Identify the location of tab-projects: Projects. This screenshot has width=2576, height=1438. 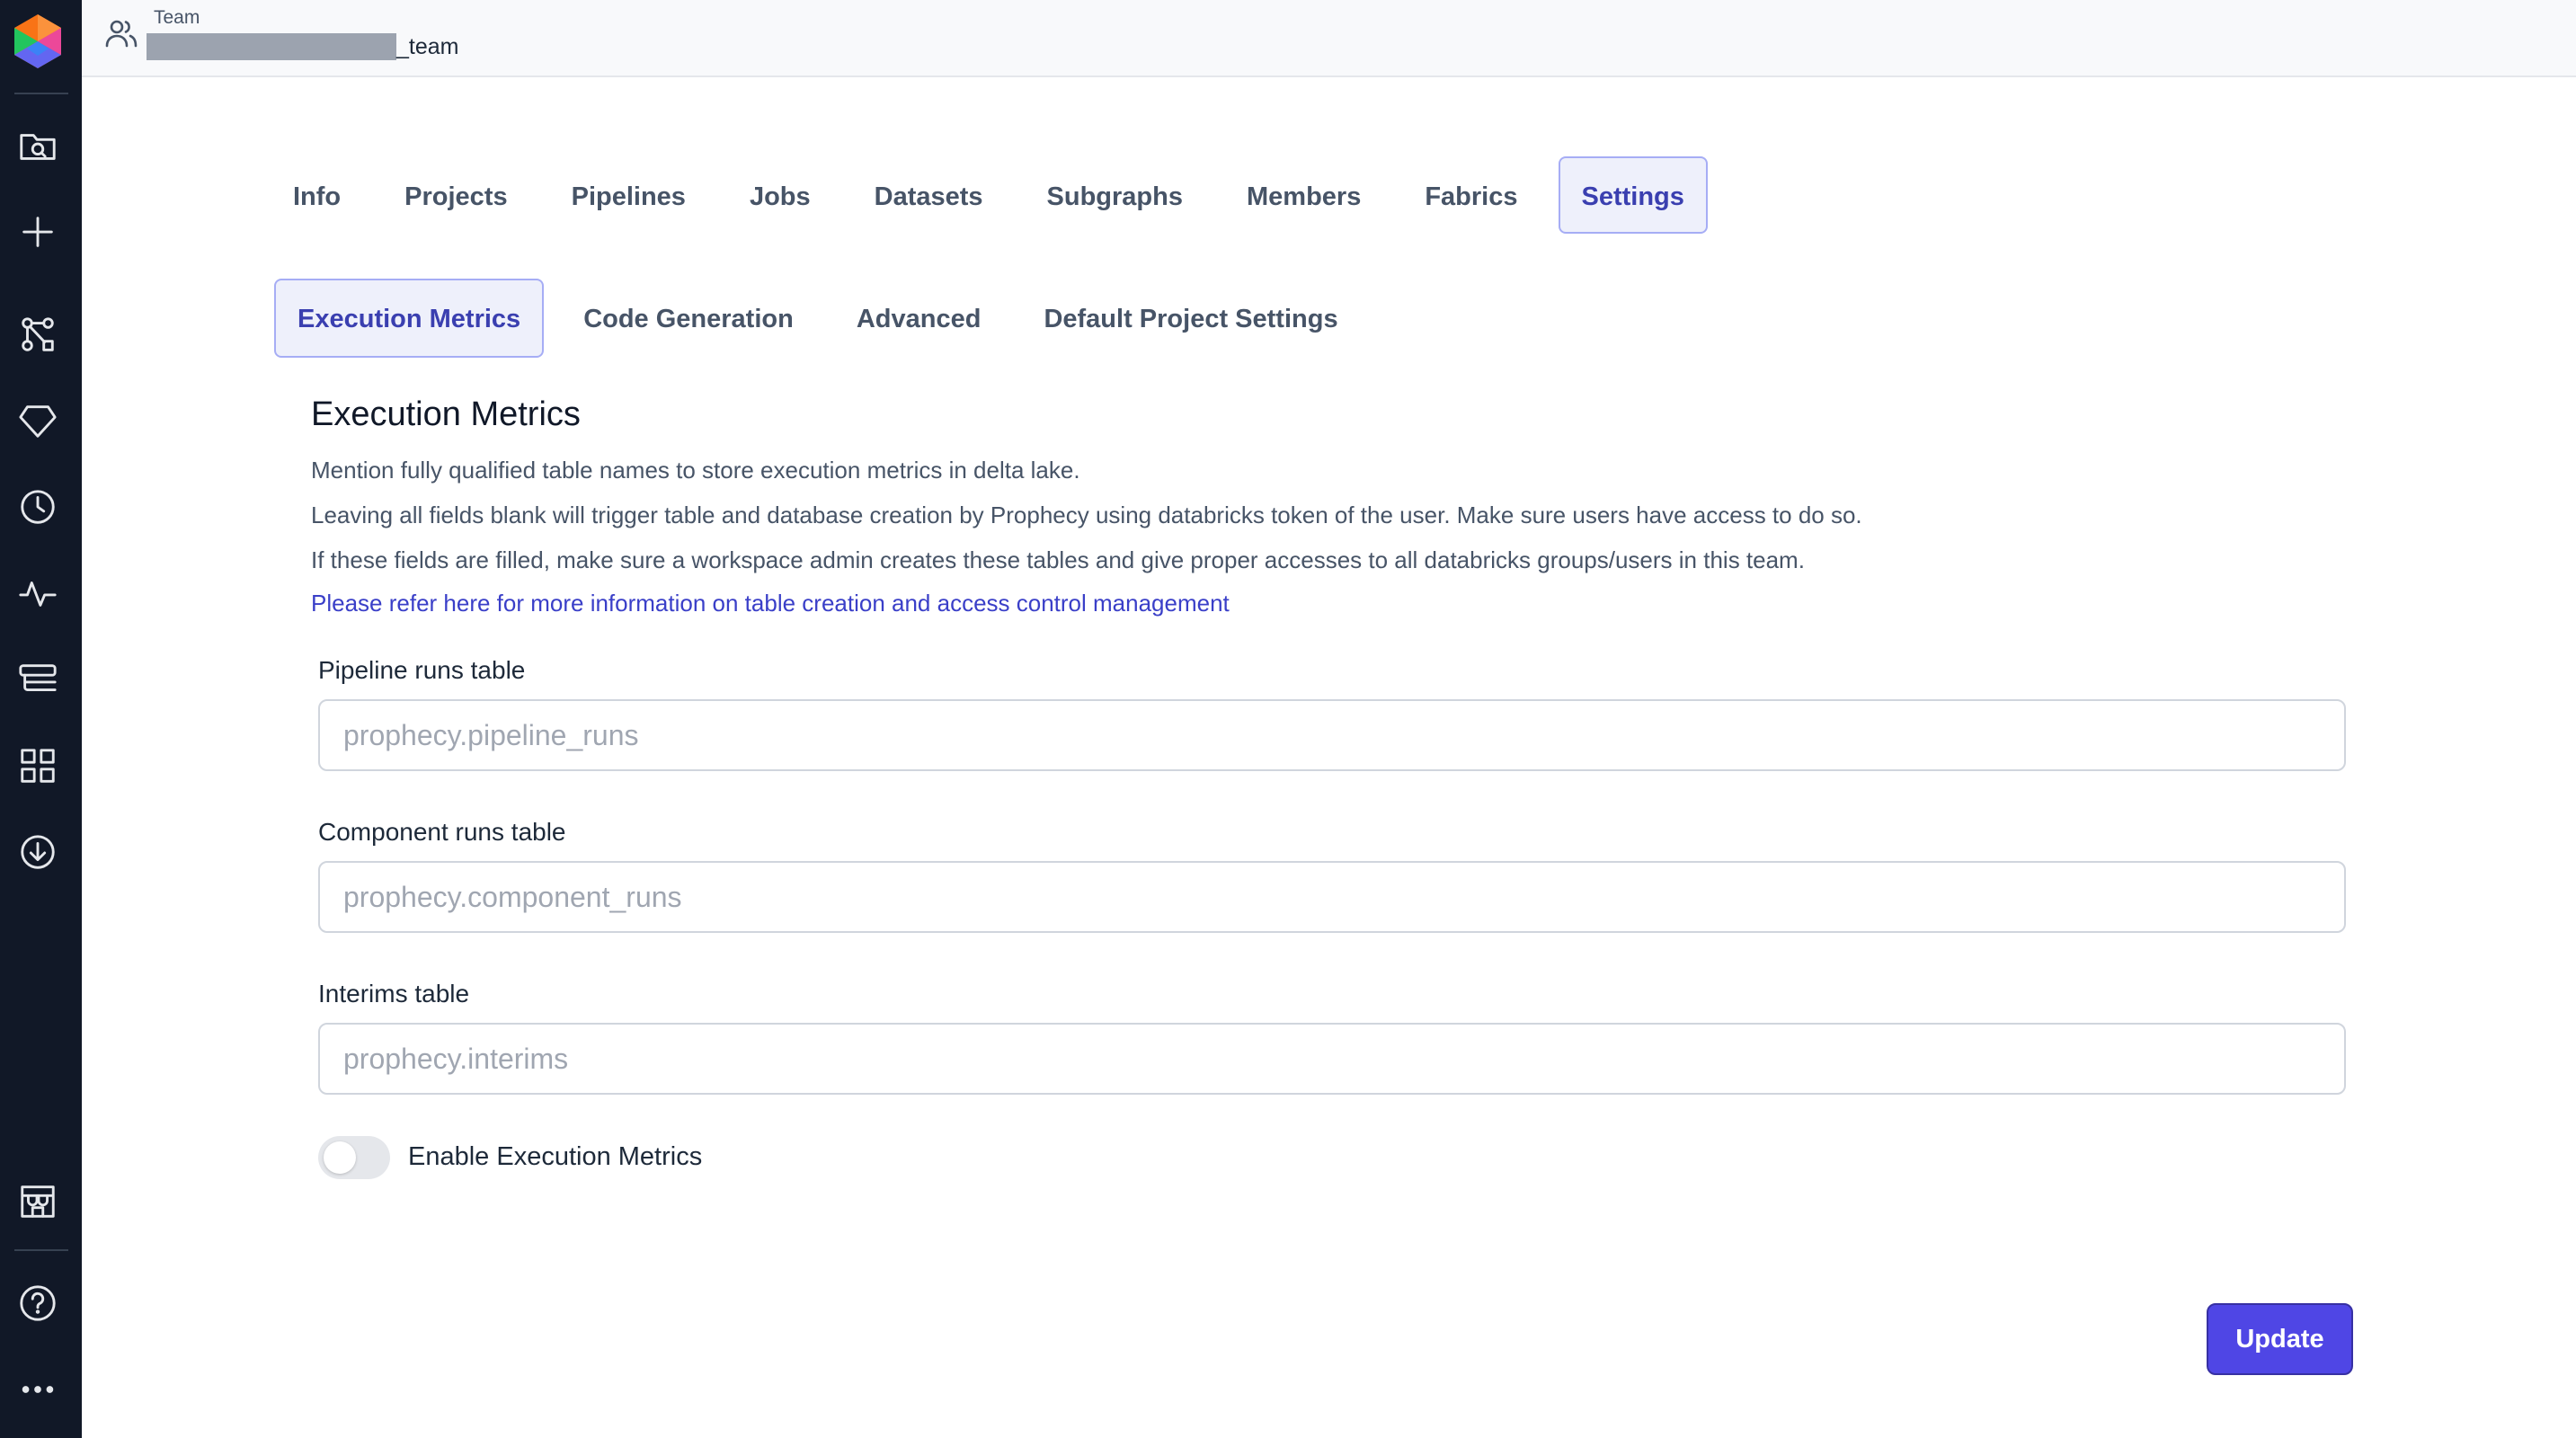
(455, 195).